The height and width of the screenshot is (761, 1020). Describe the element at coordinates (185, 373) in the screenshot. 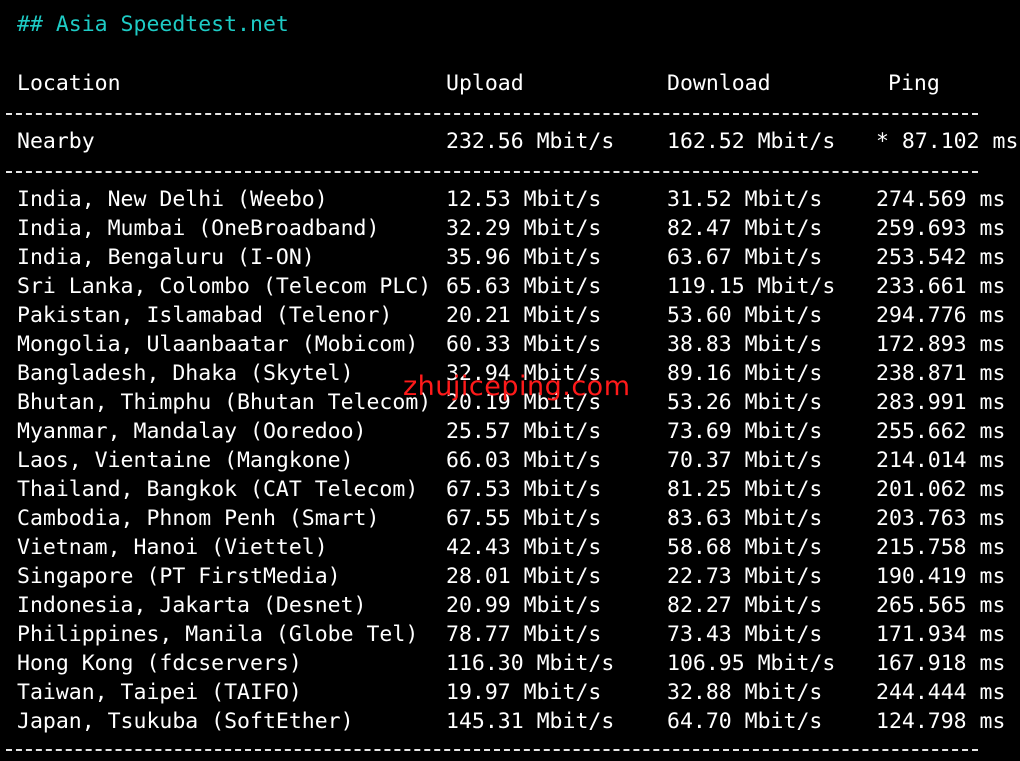

I see `row-location: Bangladesh, Dhaka (Skytel)` at that location.